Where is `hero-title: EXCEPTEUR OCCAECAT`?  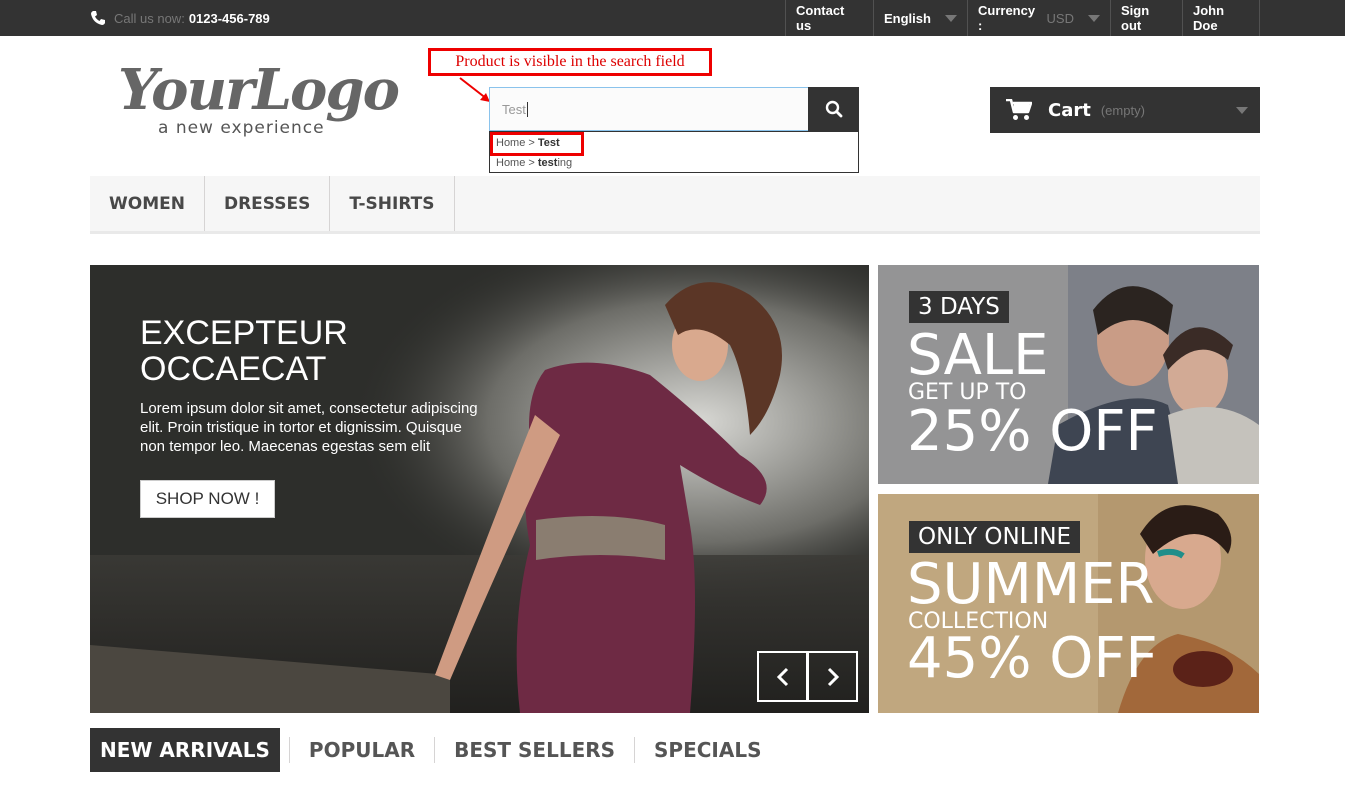
hero-title: EXCEPTEUR OCCAECAT is located at coordinates (244, 351).